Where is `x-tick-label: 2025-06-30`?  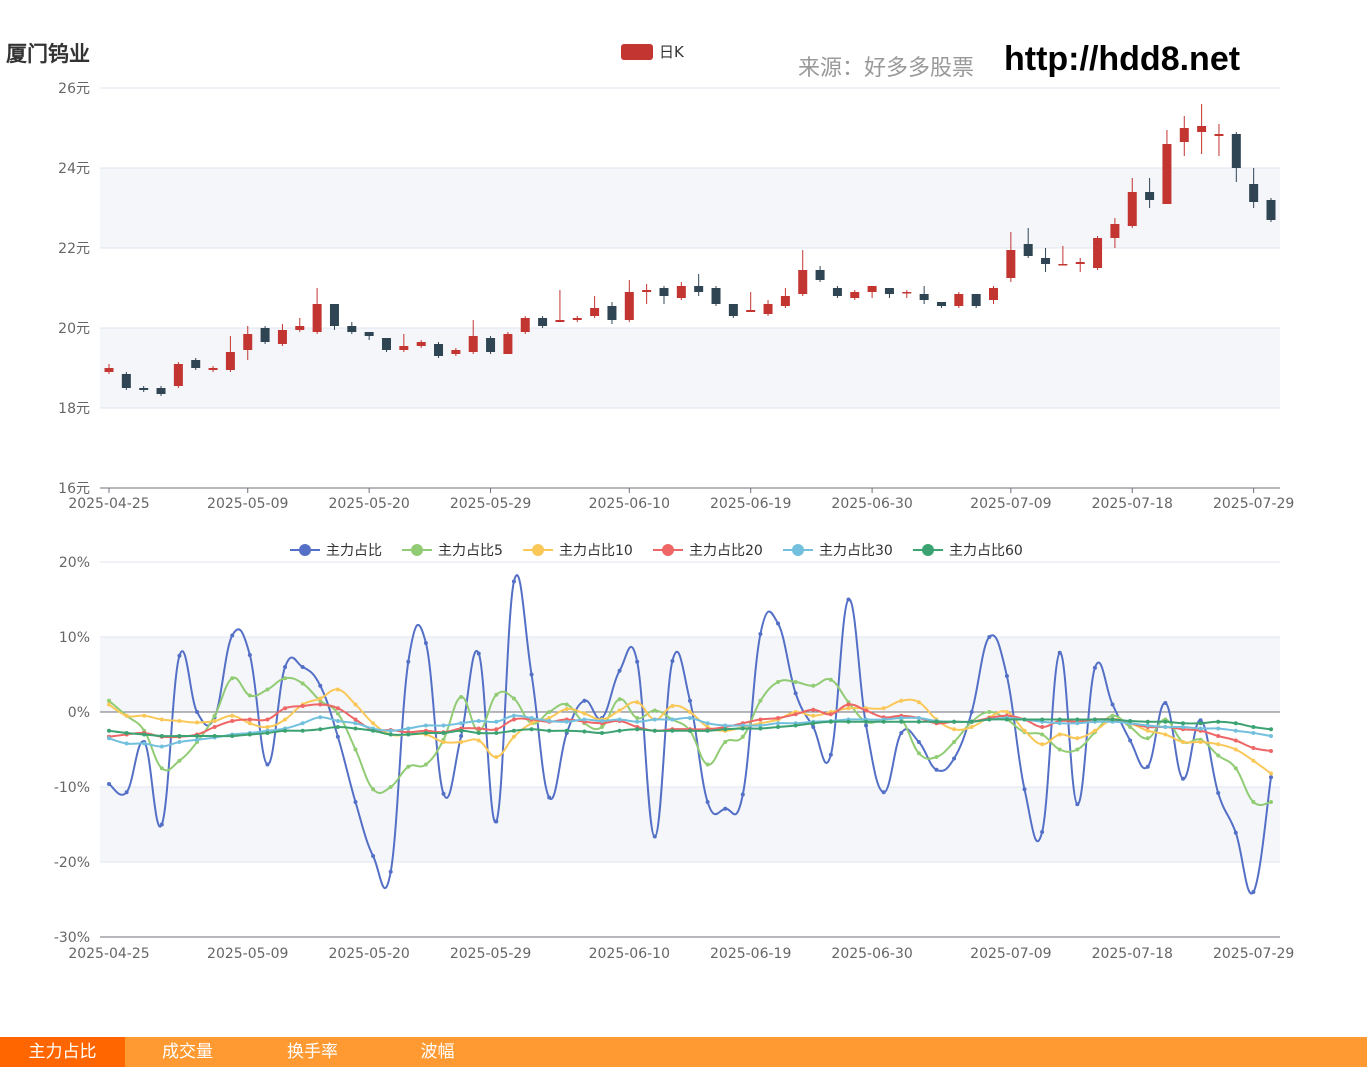
x-tick-label: 2025-06-30 is located at coordinates (871, 954).